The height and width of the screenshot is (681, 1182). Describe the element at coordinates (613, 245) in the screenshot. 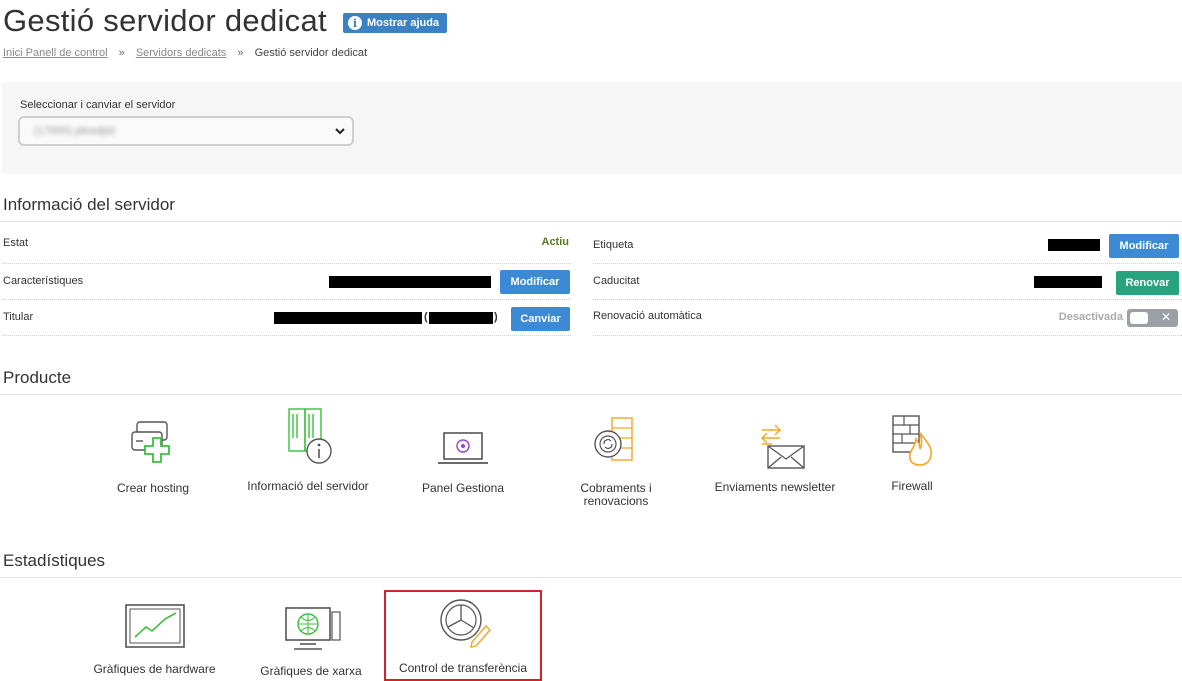

I see `tag-label: Etiqueta` at that location.